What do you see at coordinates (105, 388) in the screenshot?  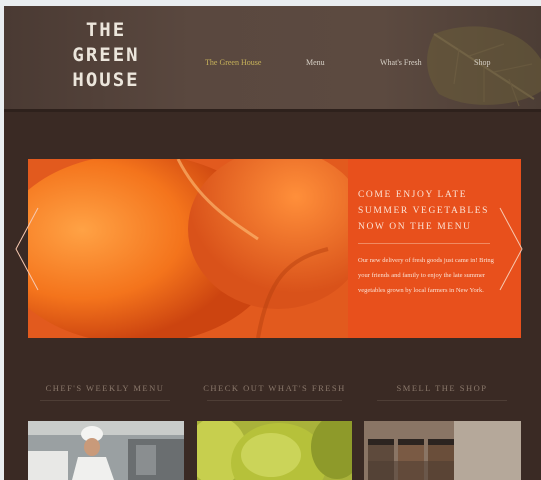 I see `section-heading-chefs-menu: CHEF'S WEEKLY MENU` at bounding box center [105, 388].